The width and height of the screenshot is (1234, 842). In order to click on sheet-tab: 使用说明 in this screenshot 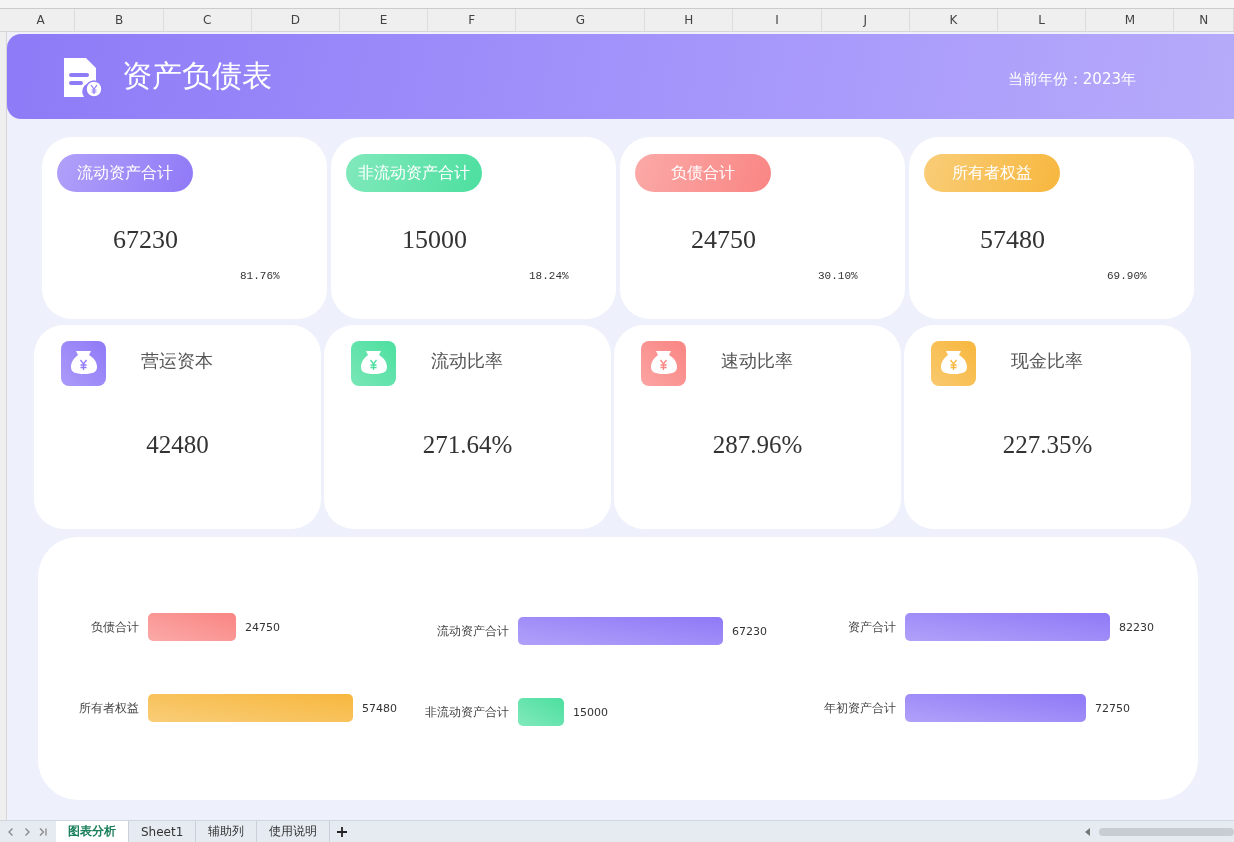, I will do `click(294, 831)`.